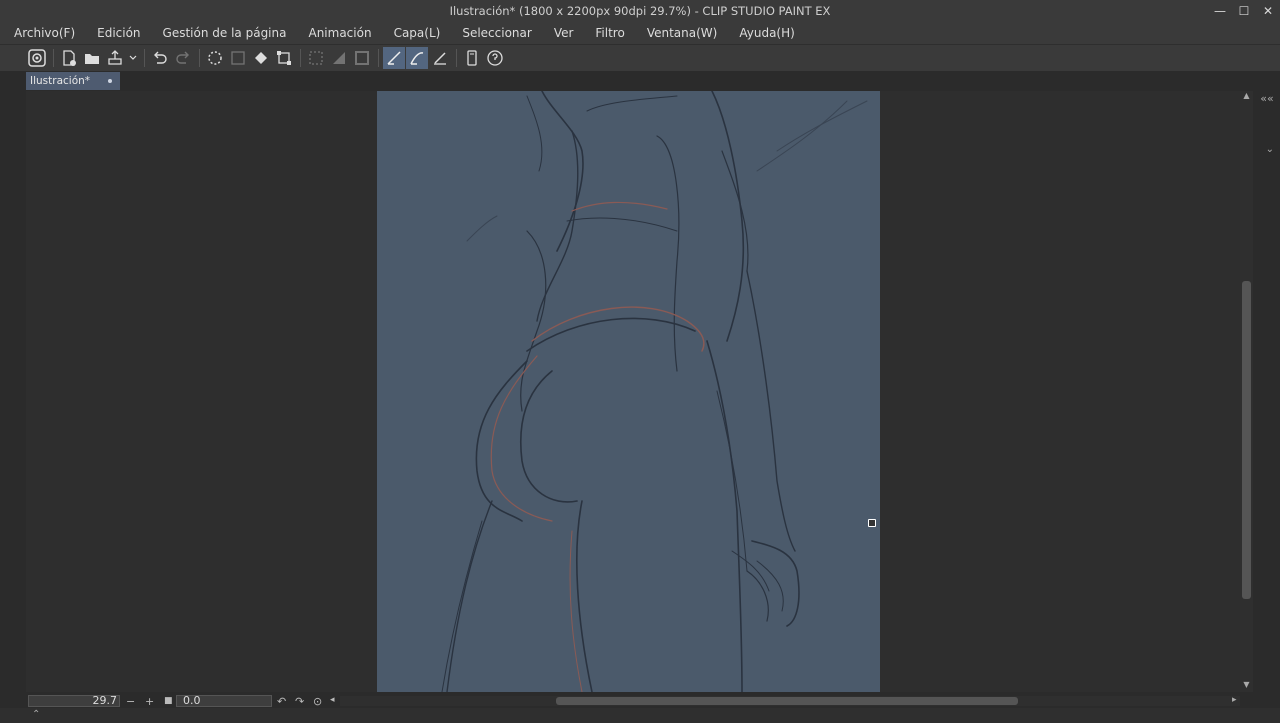 The height and width of the screenshot is (723, 1280). I want to click on menu-ayuda: Ayuda(H), so click(766, 33).